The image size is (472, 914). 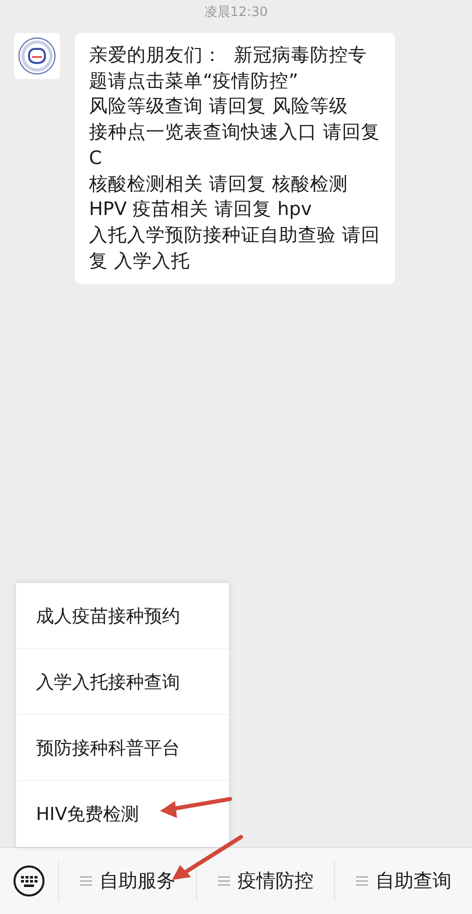 What do you see at coordinates (228, 69) in the screenshot?
I see `message-line: 亲爱的朋友们： 新冠病毒防控专题请点击菜单“疫情防控”` at bounding box center [228, 69].